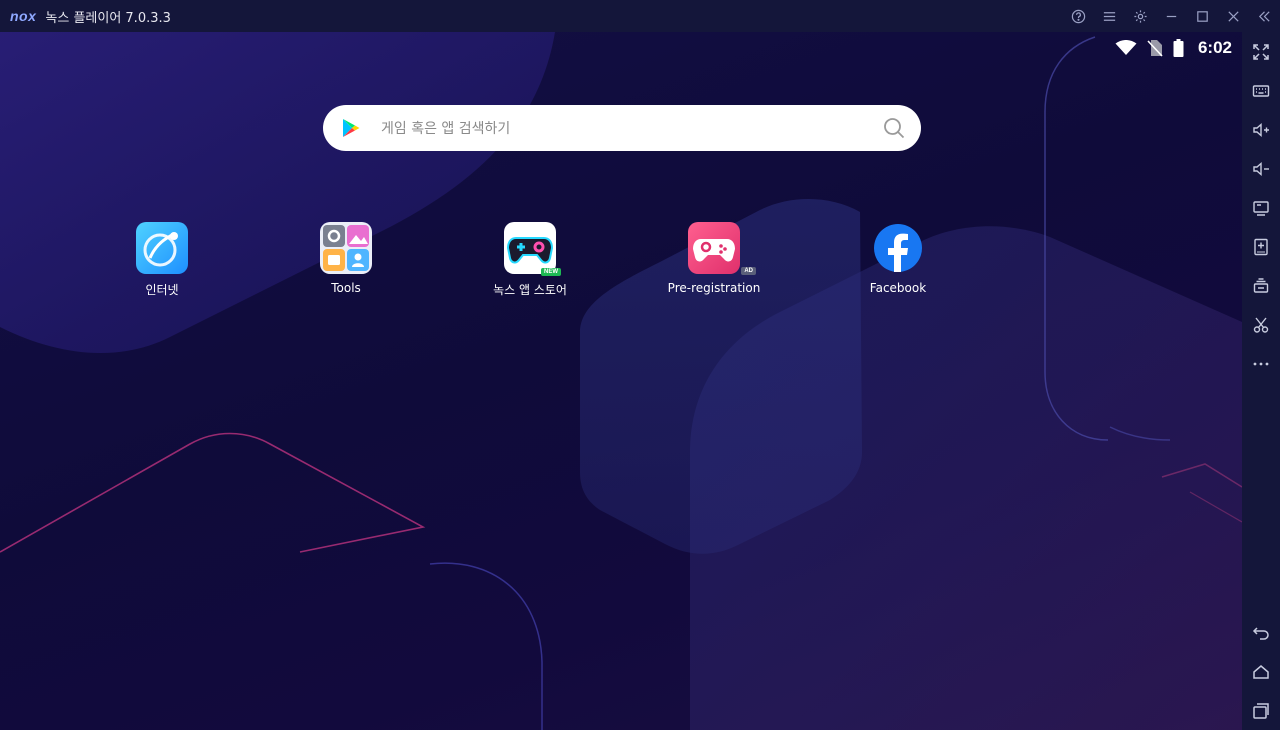  Describe the element at coordinates (1202, 16) in the screenshot. I see `maximize-icon` at that location.